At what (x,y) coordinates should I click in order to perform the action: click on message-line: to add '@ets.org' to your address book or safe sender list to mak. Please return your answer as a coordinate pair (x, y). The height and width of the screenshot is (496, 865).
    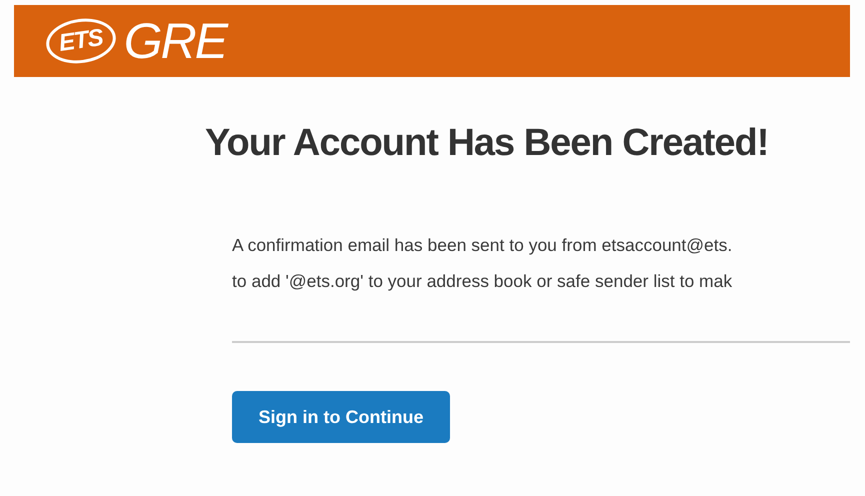
    Looking at the image, I should click on (483, 281).